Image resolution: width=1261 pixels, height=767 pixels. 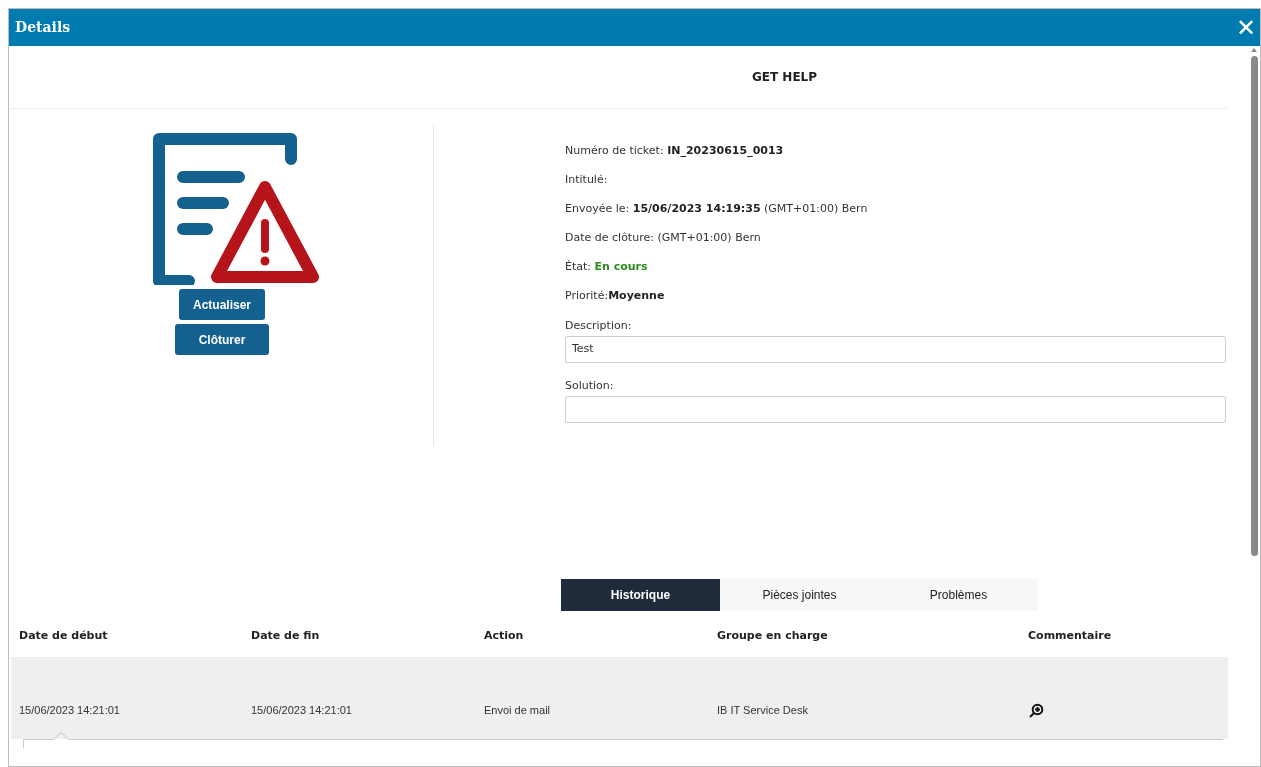 I want to click on text-field: Test, so click(x=895, y=349).